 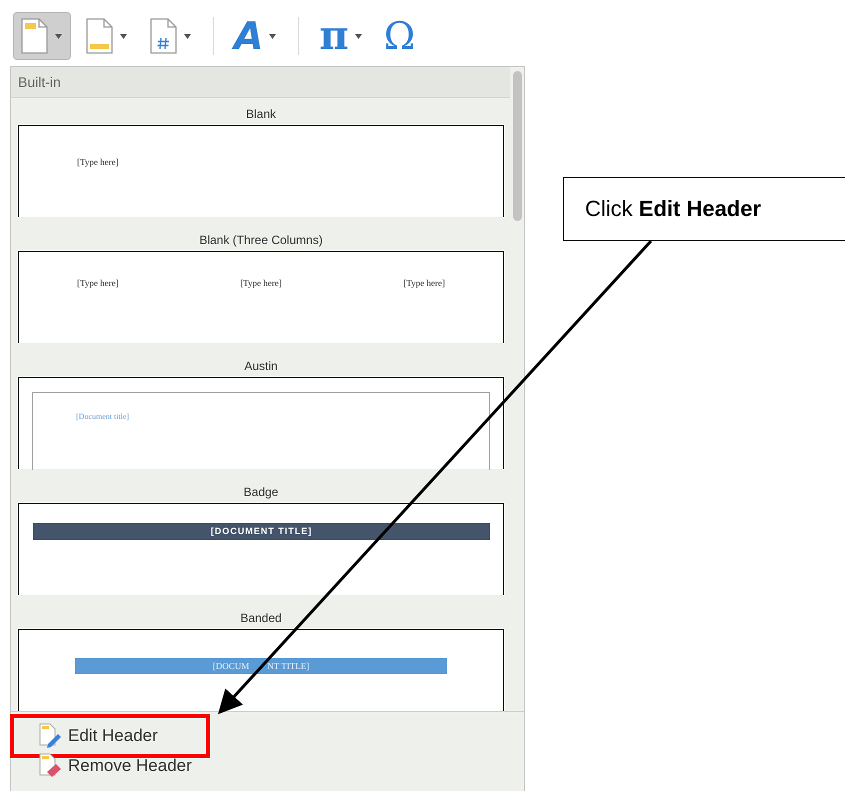 What do you see at coordinates (261, 114) in the screenshot?
I see `template-name: Blank` at bounding box center [261, 114].